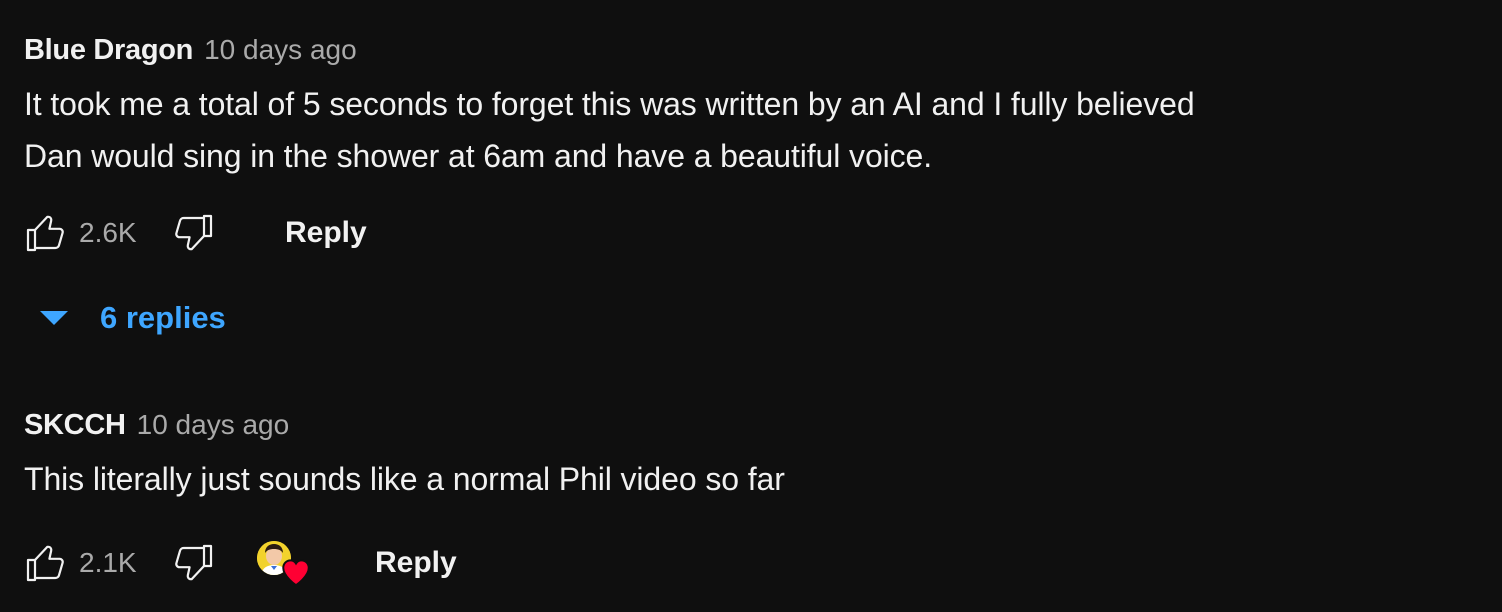 The width and height of the screenshot is (1502, 612). Describe the element at coordinates (75, 425) in the screenshot. I see `comment-author: SKCCH` at that location.